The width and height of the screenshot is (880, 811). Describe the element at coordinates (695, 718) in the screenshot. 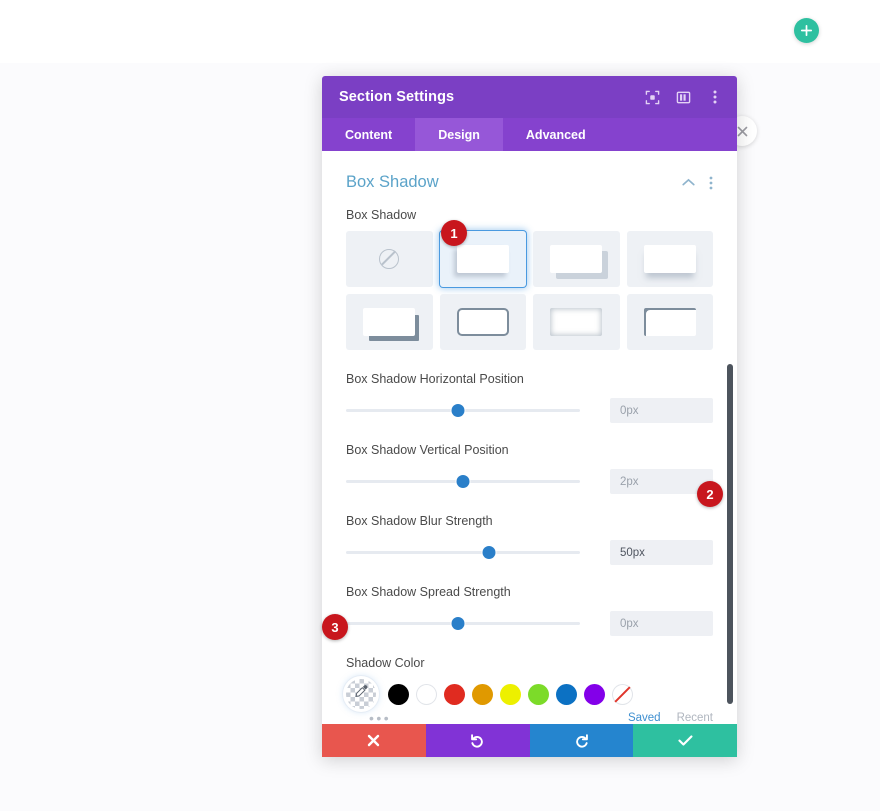

I see `recent-colors-link: Recent` at that location.